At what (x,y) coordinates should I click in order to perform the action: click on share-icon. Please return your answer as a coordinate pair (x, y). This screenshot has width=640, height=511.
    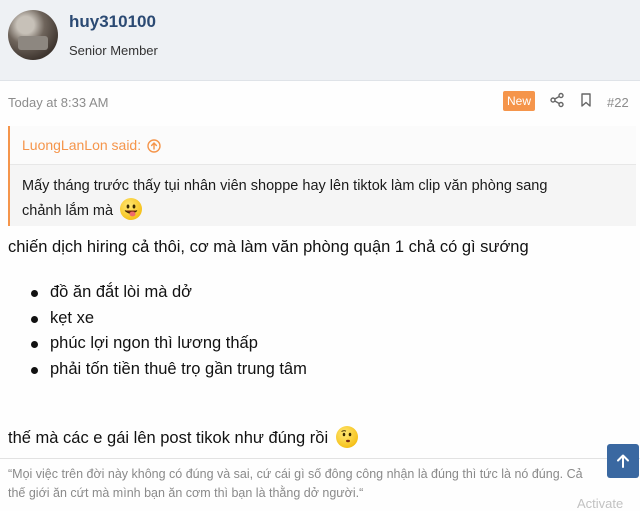
    Looking at the image, I should click on (557, 100).